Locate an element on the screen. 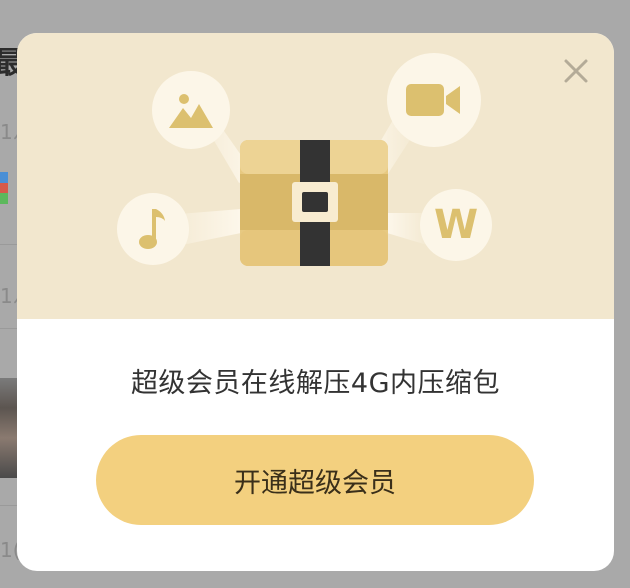  music-note-icon is located at coordinates (153, 229).